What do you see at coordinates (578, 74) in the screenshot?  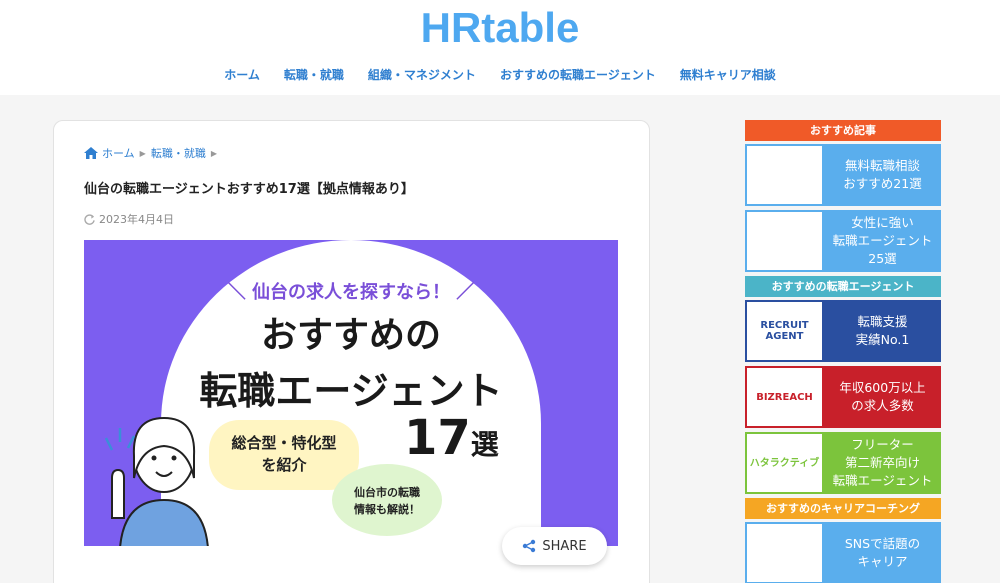 I see `nav-item-agents: おすすめの転職エージェント` at bounding box center [578, 74].